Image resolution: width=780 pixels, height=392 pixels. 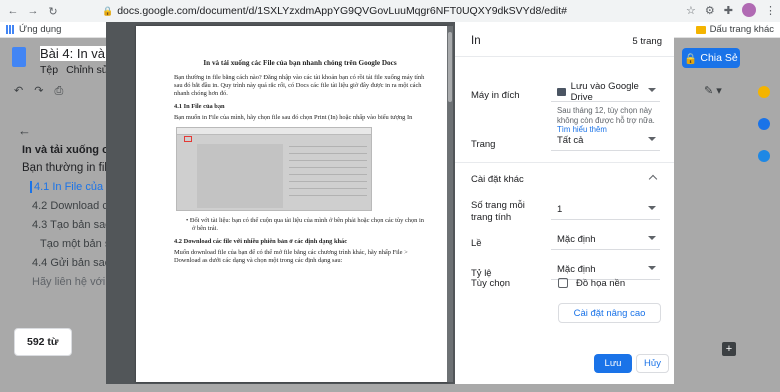 What do you see at coordinates (40, 29) in the screenshot?
I see `bookmark-apps: Ứng dụng` at bounding box center [40, 29].